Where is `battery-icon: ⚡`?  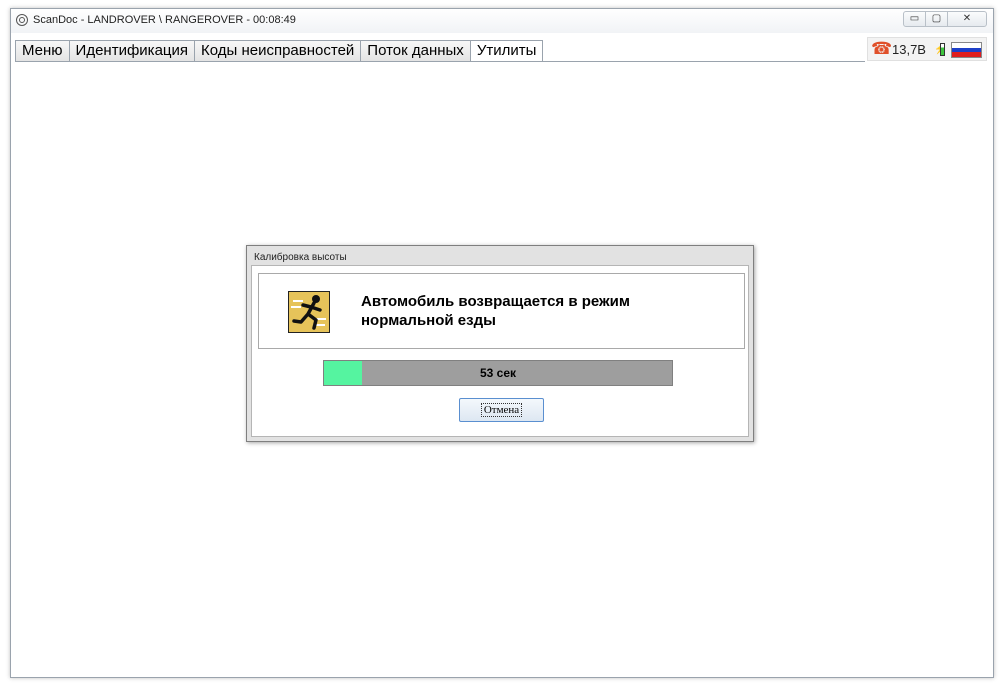 battery-icon: ⚡ is located at coordinates (940, 49).